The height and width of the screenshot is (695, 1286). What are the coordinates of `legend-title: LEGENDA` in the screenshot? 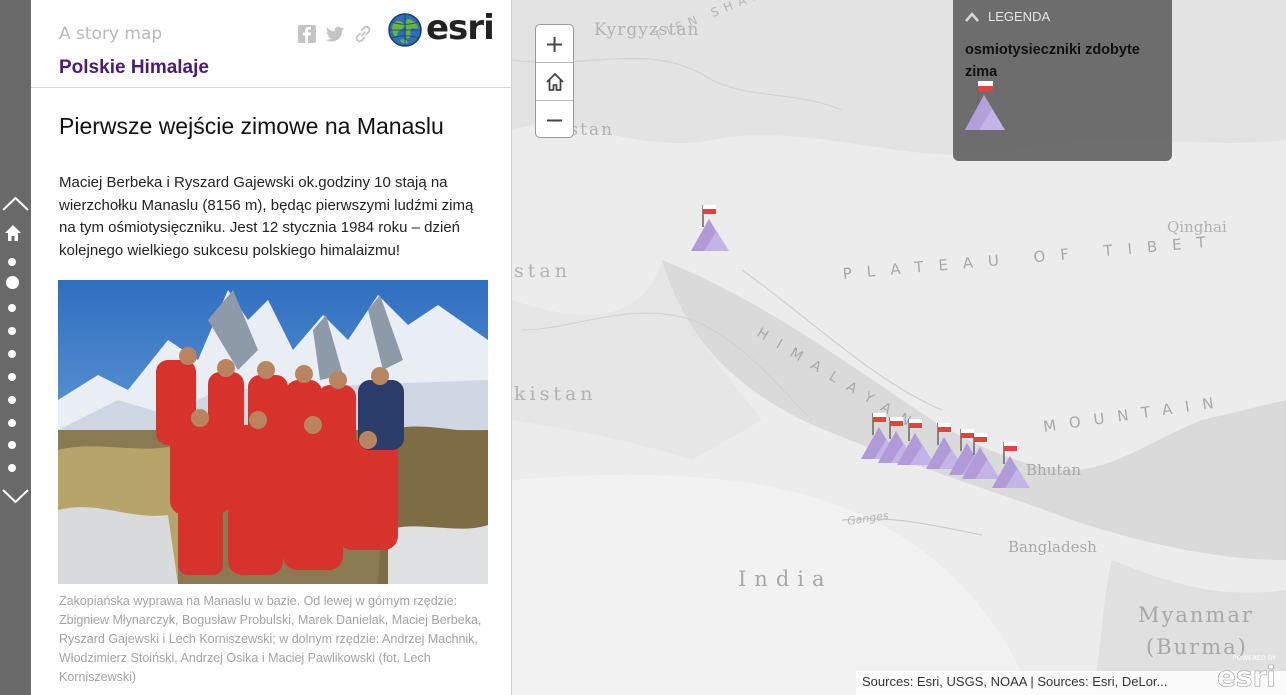 It's located at (1019, 16).